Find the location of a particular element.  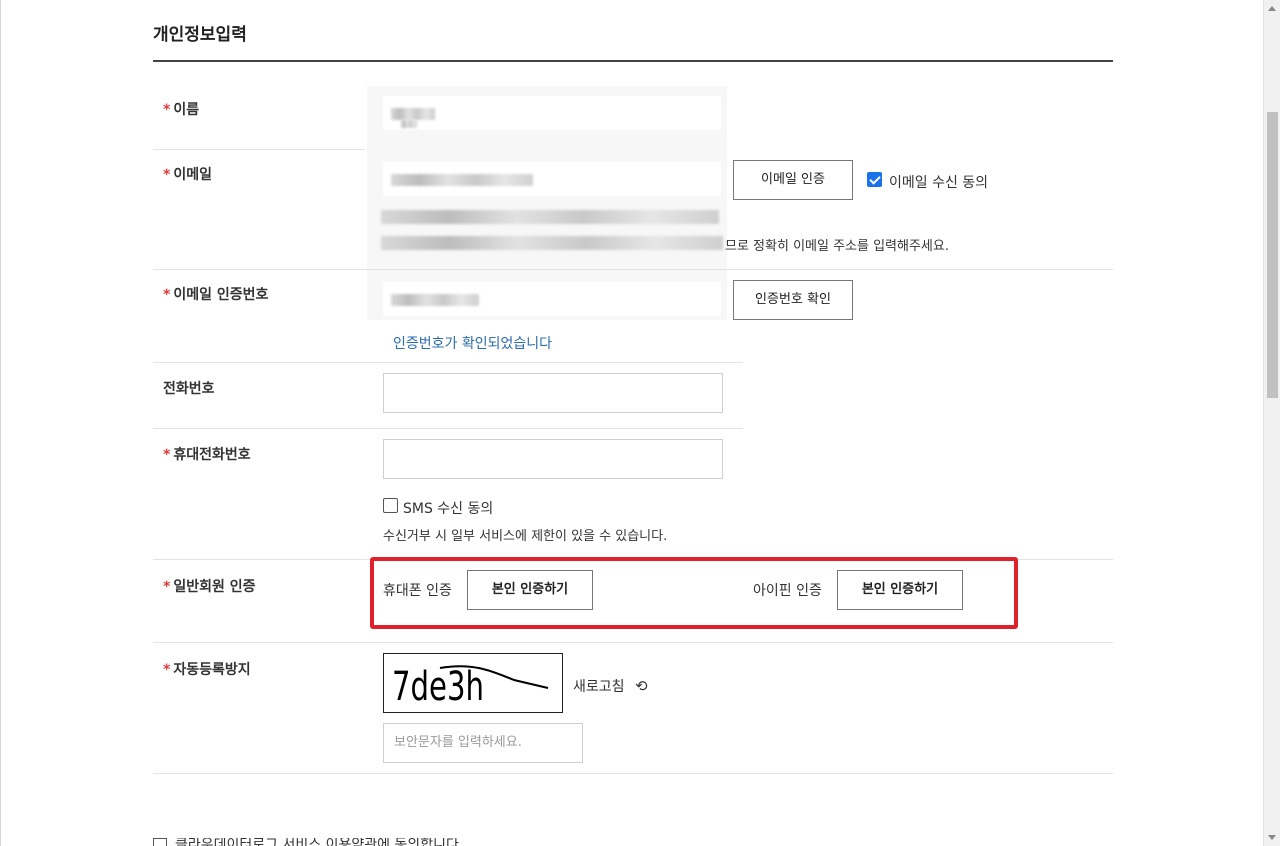

redacted-email is located at coordinates (462, 180).